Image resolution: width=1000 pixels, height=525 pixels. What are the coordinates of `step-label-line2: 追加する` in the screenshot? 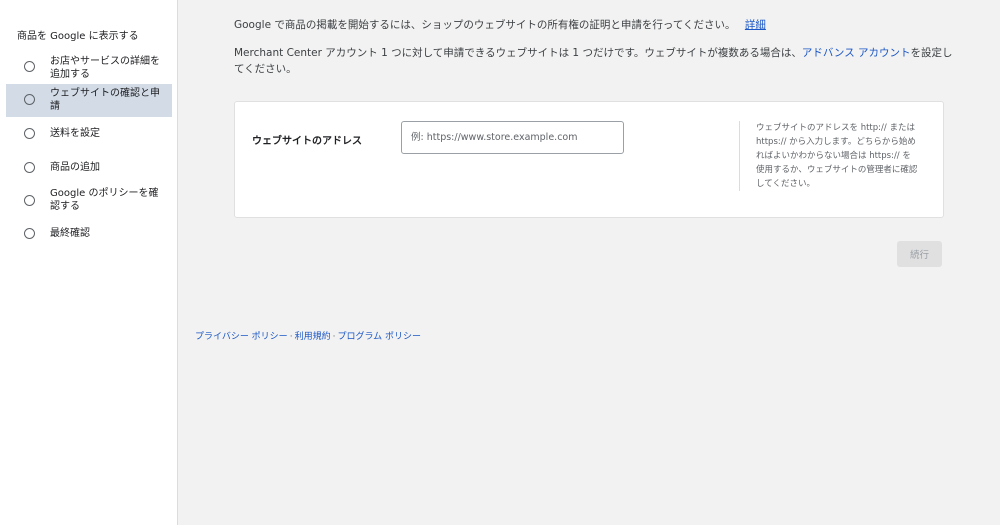 It's located at (70, 74).